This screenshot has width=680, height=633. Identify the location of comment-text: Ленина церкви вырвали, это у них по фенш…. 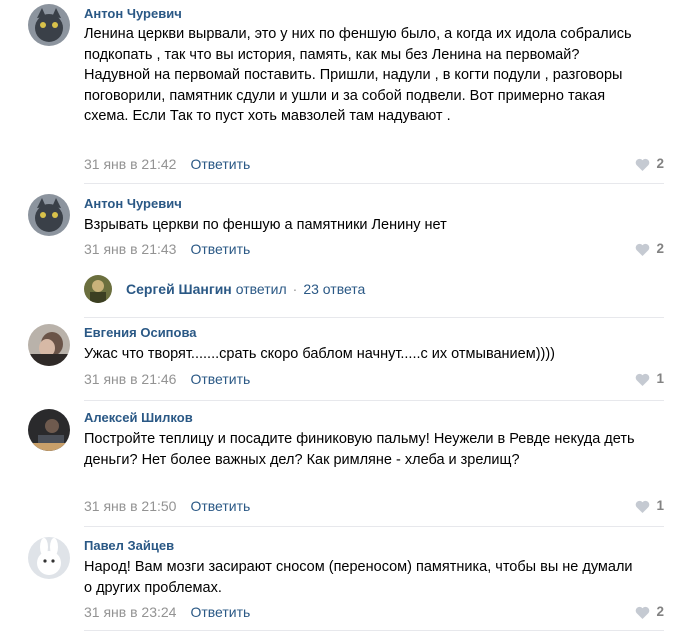
(358, 75).